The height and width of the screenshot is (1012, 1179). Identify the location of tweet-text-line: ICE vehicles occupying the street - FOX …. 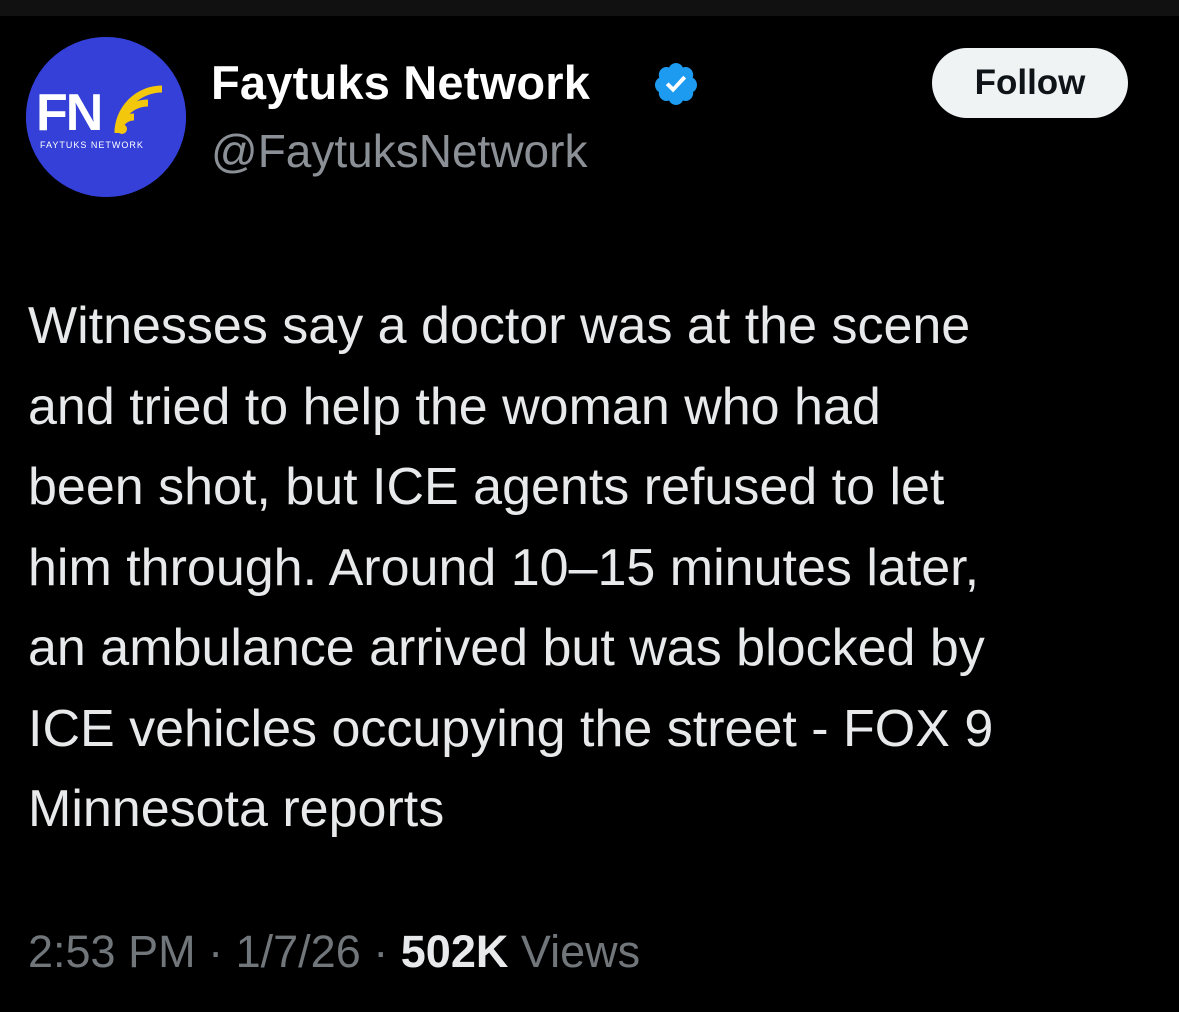
(511, 728).